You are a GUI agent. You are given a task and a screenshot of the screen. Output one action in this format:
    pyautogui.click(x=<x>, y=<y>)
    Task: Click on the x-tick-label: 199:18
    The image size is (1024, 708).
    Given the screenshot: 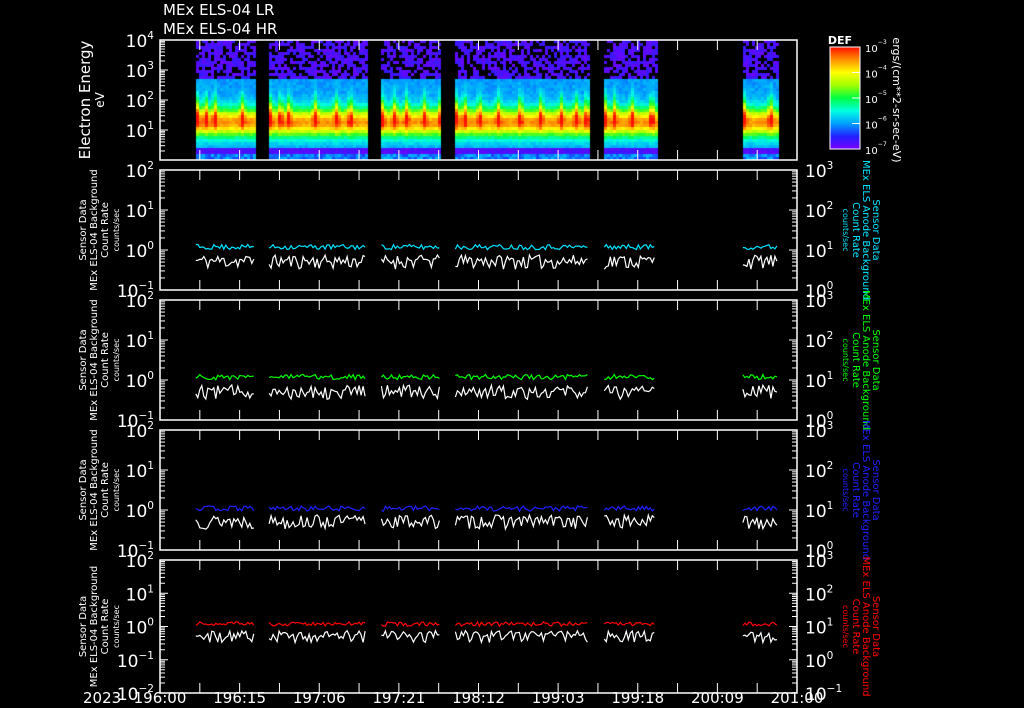 What is the action you would take?
    pyautogui.click(x=637, y=698)
    